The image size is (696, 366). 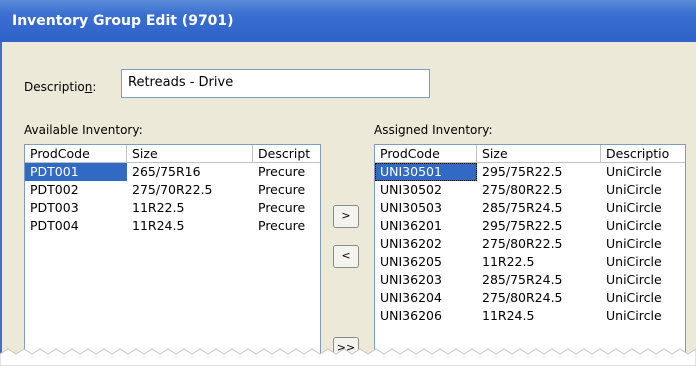 What do you see at coordinates (643, 154) in the screenshot?
I see `column-header: Descriptio` at bounding box center [643, 154].